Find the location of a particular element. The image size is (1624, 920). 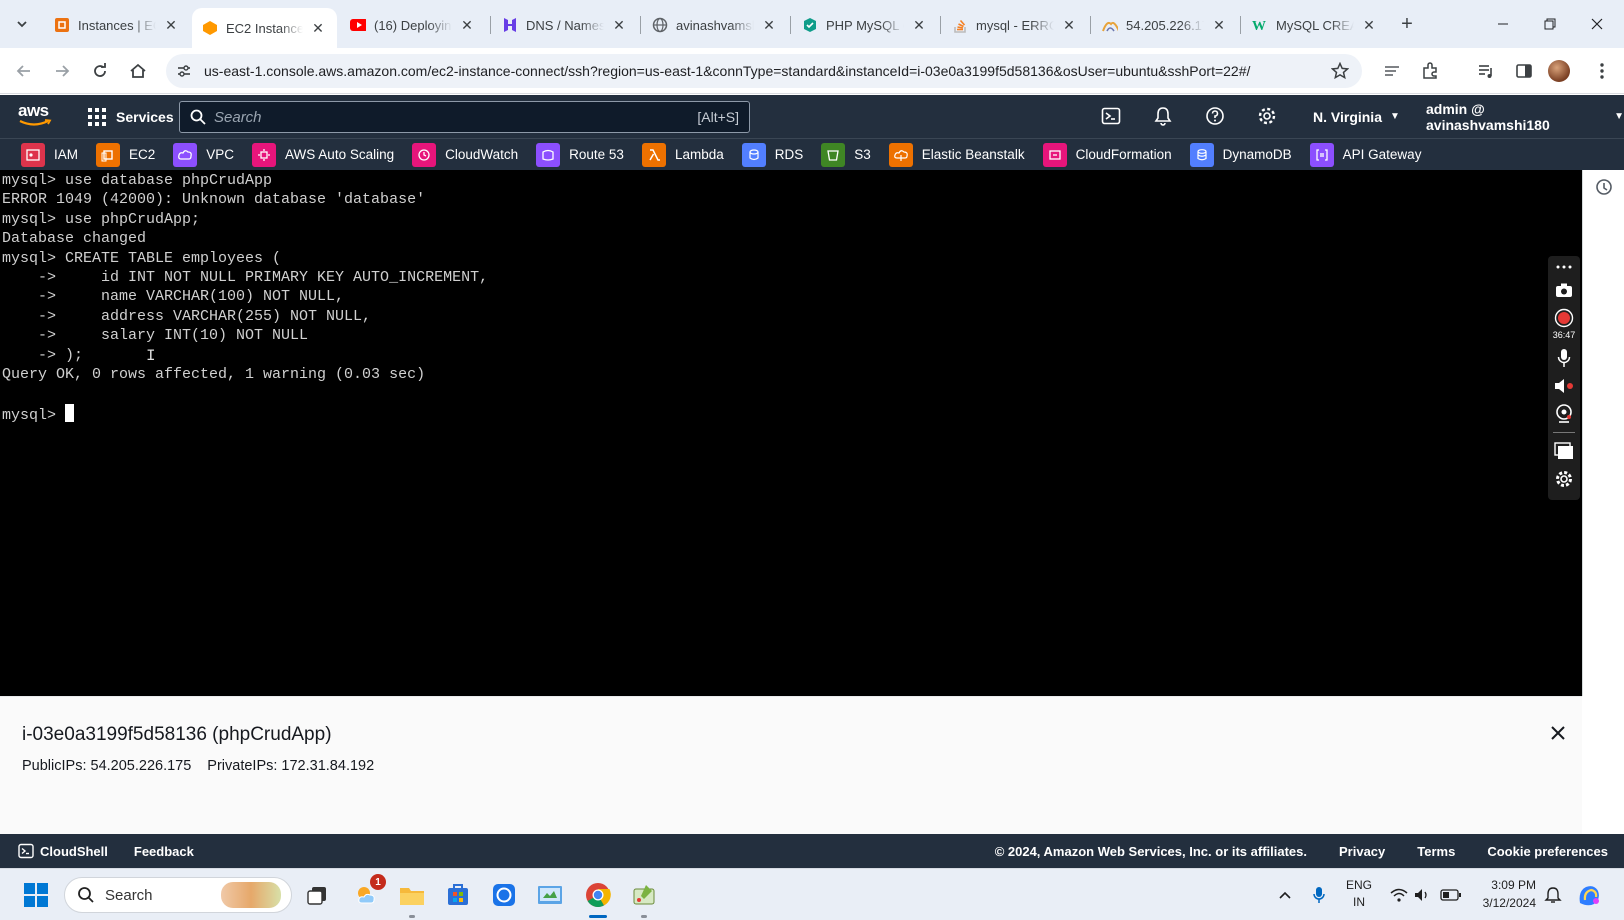

minimize-button is located at coordinates (1503, 24).